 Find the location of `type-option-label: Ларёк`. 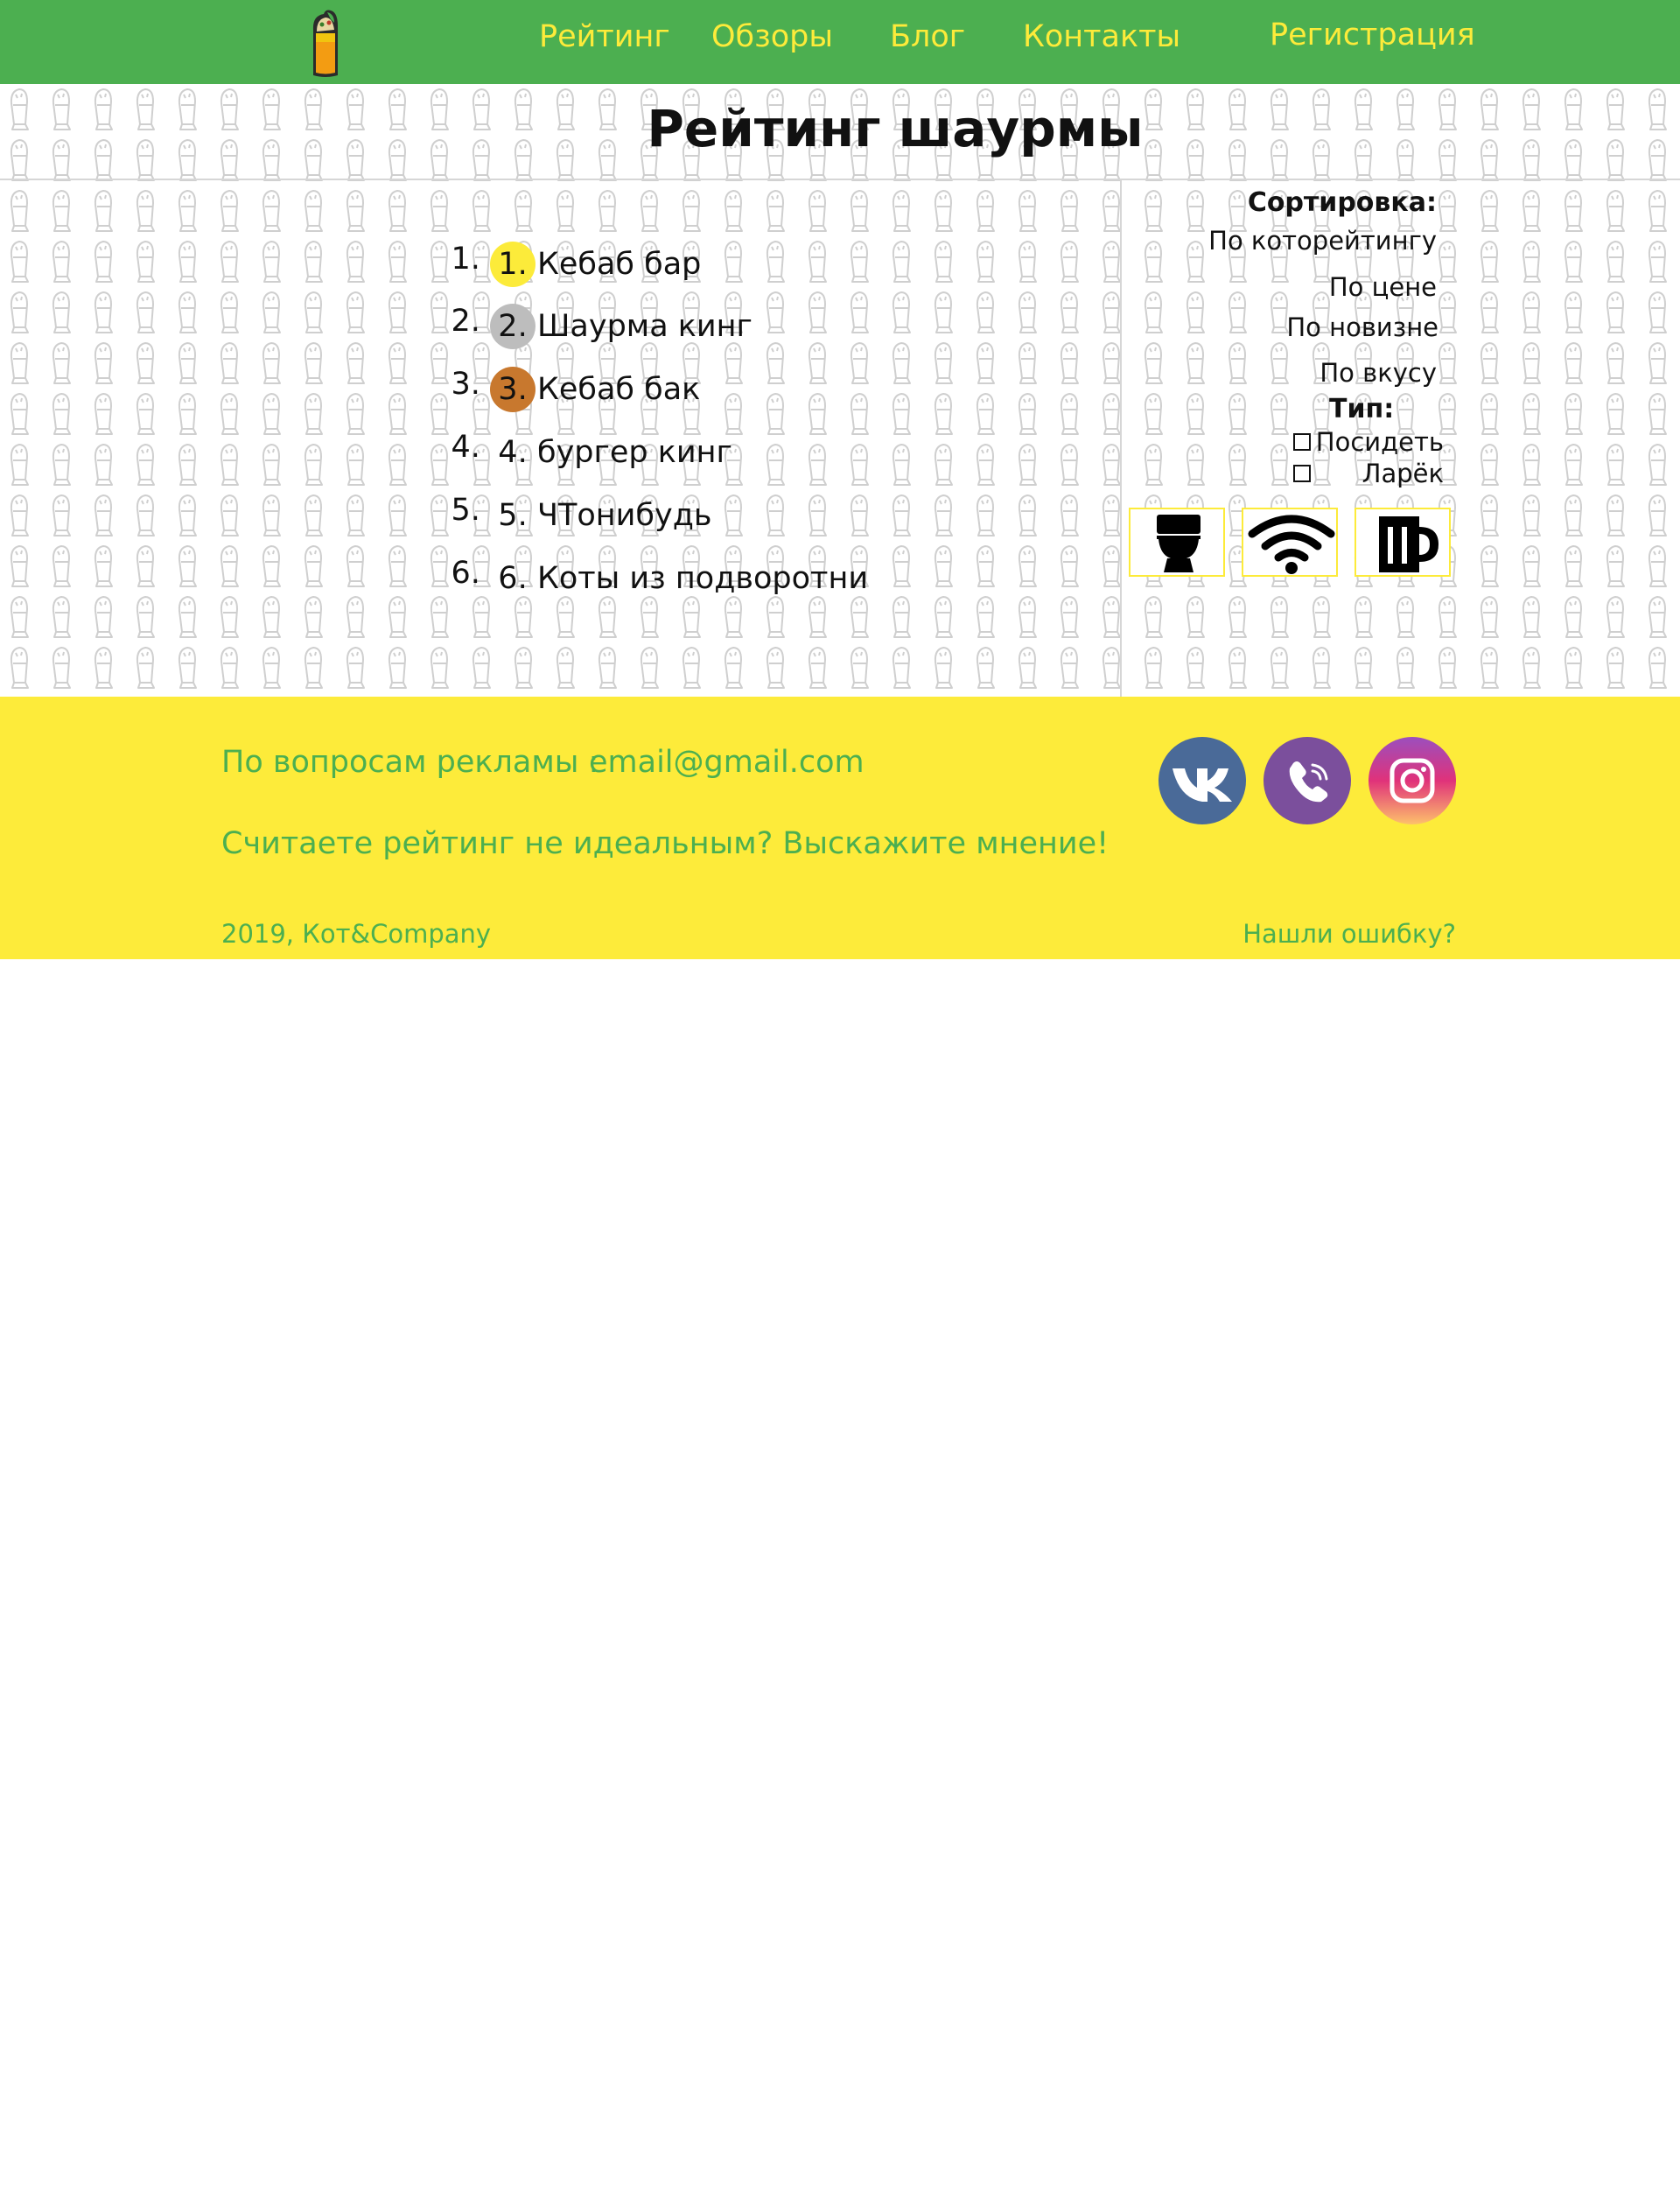

type-option-label: Ларёк is located at coordinates (1403, 474).